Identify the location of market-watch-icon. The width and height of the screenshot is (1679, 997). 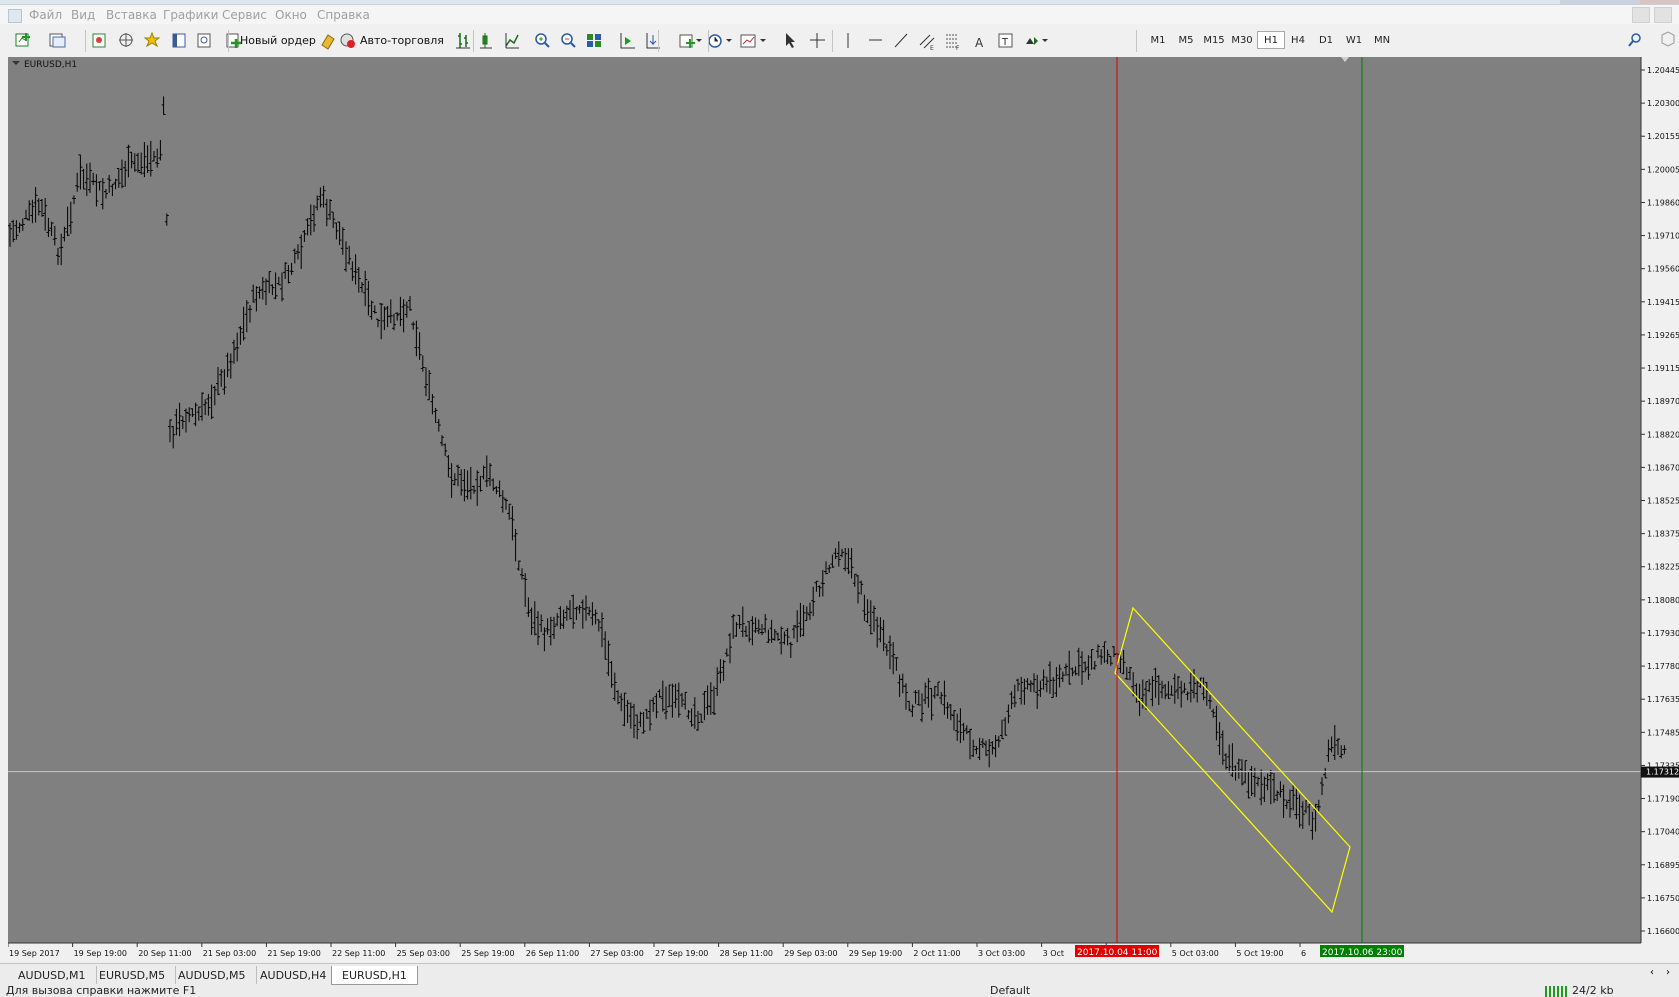
(99, 40).